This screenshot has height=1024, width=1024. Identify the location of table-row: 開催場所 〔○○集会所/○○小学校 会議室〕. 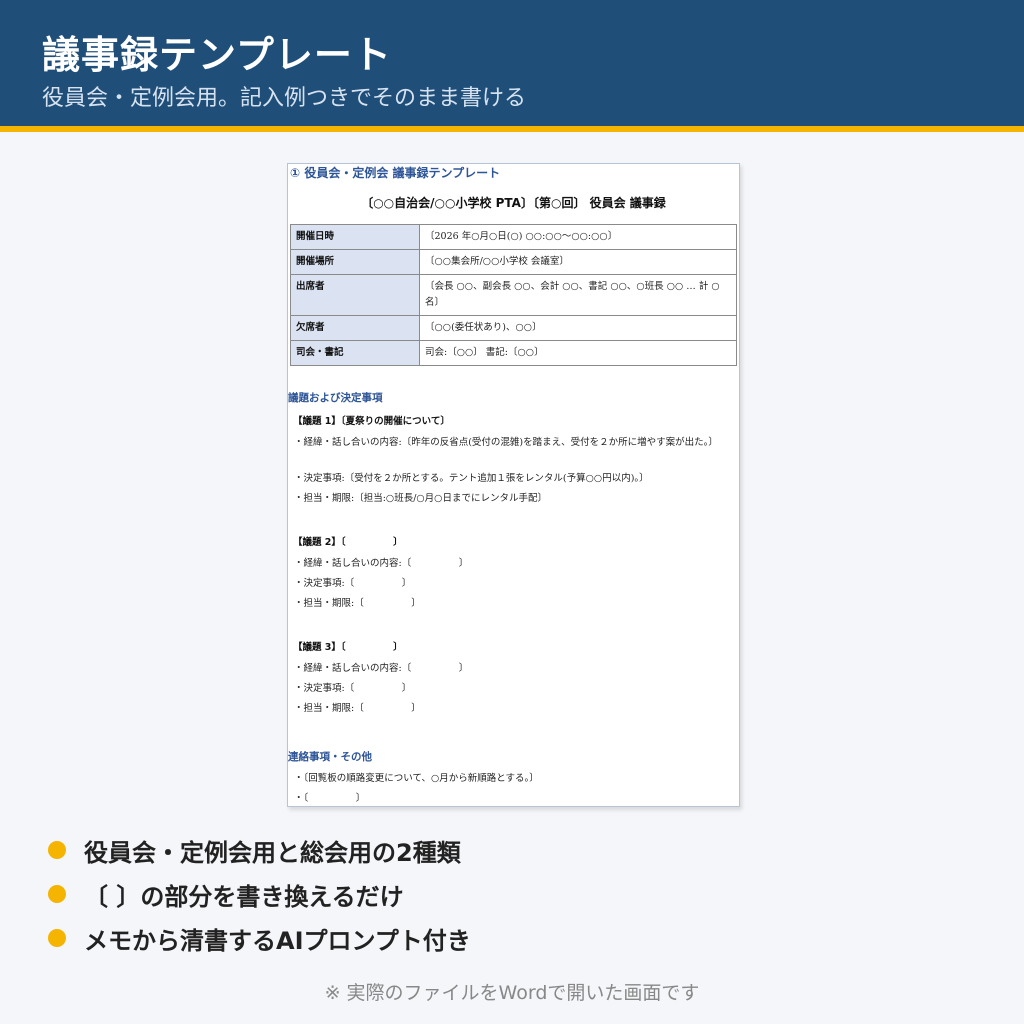
(513, 262).